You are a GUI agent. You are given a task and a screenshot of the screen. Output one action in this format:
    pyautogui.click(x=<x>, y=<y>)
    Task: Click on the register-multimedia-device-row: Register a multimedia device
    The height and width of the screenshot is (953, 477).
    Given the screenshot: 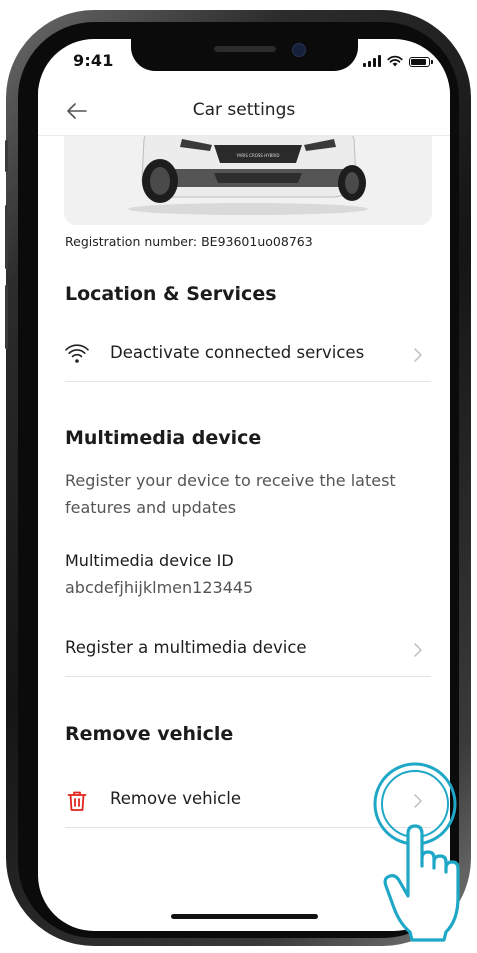 What is the action you would take?
    pyautogui.click(x=248, y=651)
    